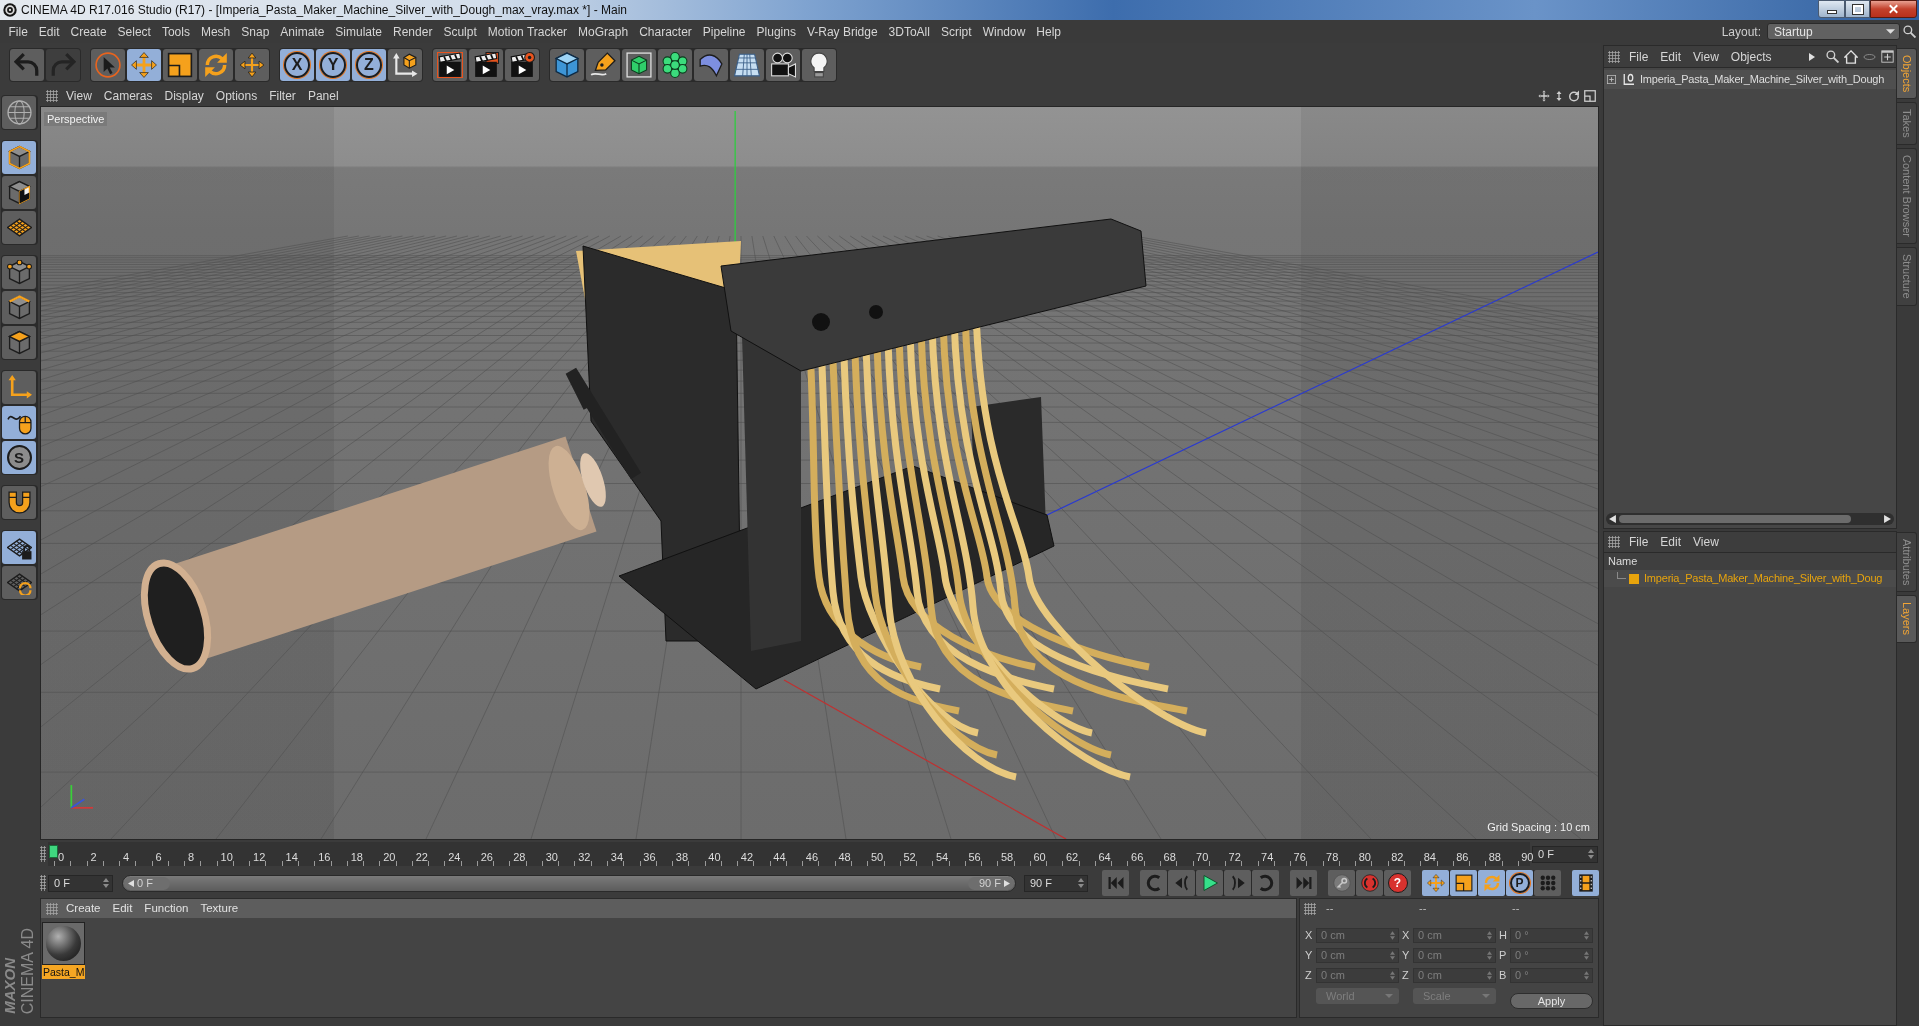 The image size is (1919, 1026). What do you see at coordinates (956, 31) in the screenshot?
I see `menu-item: Script` at bounding box center [956, 31].